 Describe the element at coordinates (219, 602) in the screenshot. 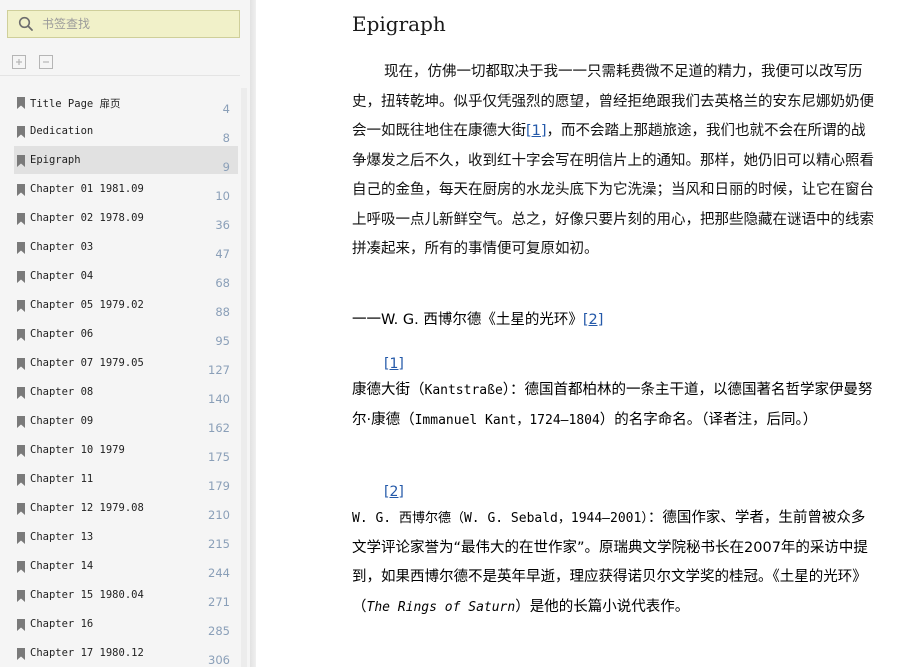

I see `bookmark-page-number: 271` at that location.